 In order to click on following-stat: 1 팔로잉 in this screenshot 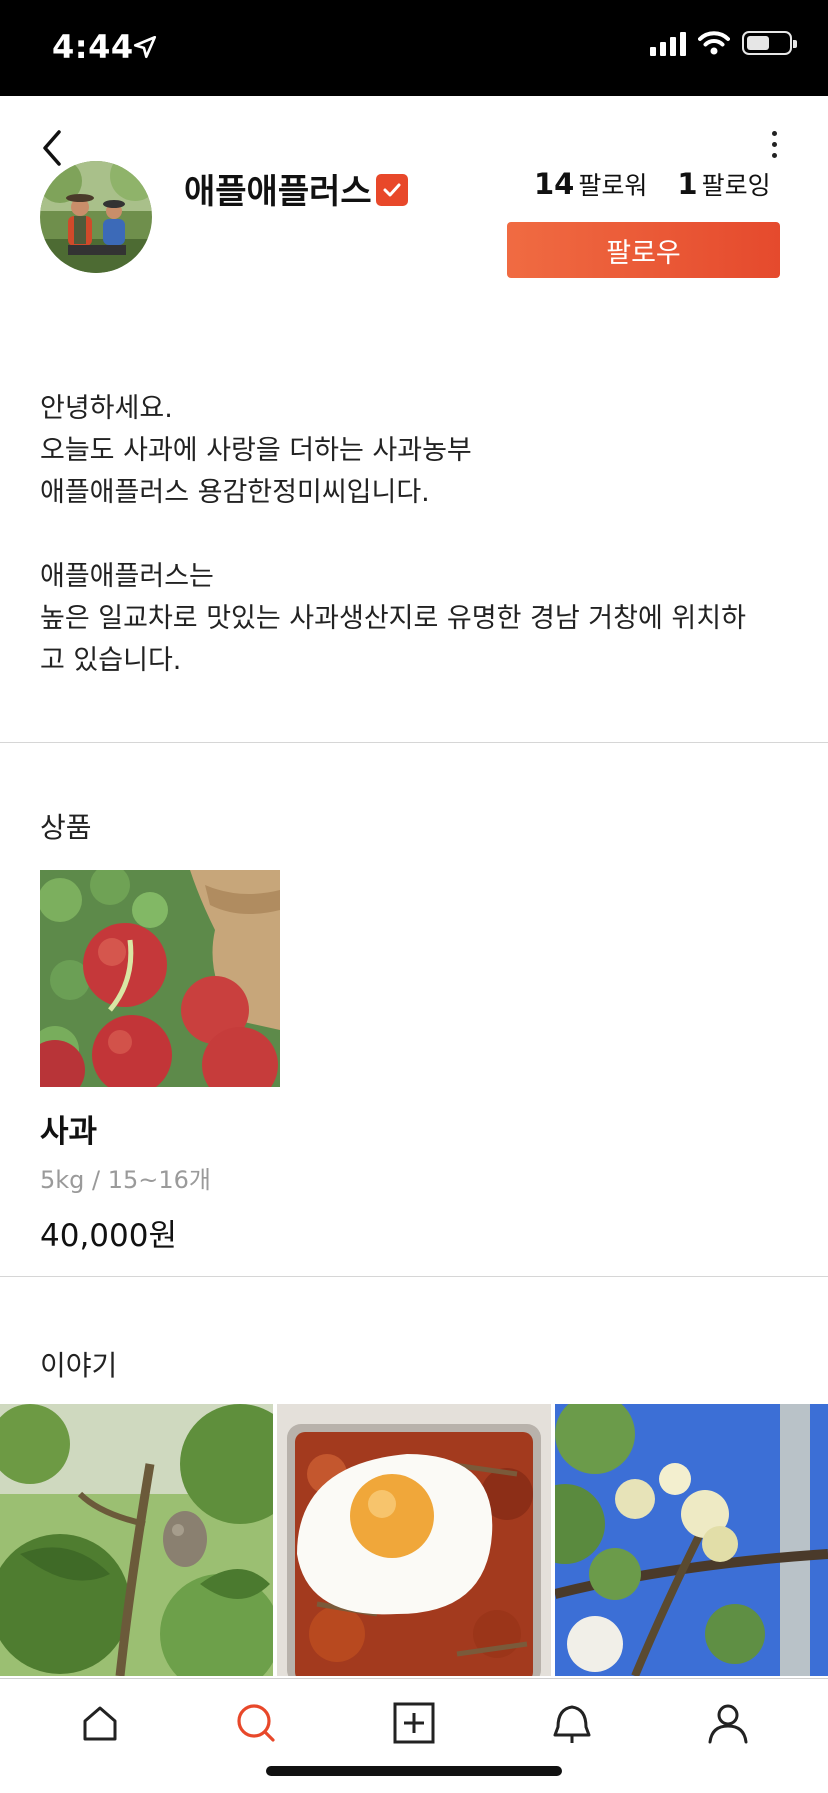, I will do `click(723, 184)`.